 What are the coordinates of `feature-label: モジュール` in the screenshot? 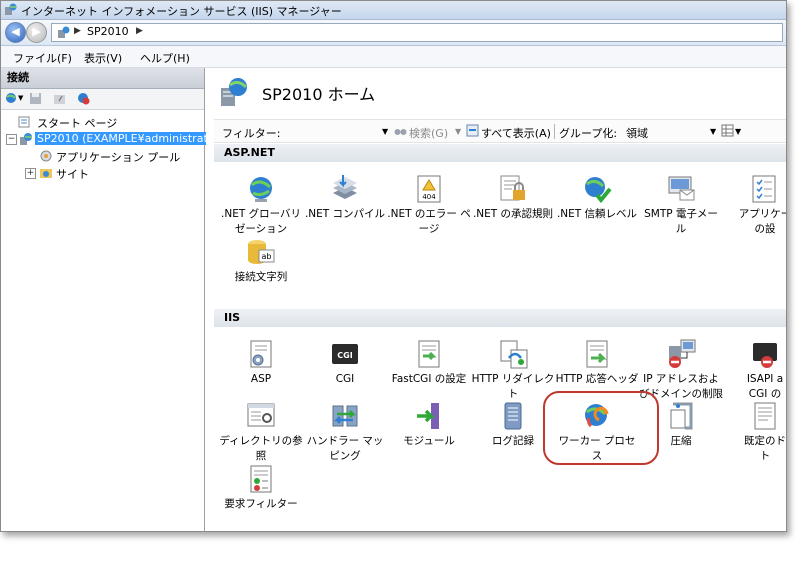 It's located at (429, 441).